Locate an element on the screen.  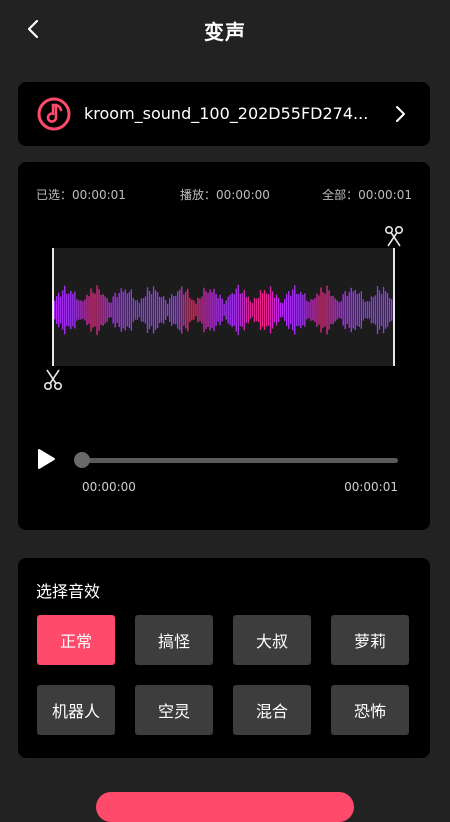
trim-start-handle is located at coordinates (53, 307).